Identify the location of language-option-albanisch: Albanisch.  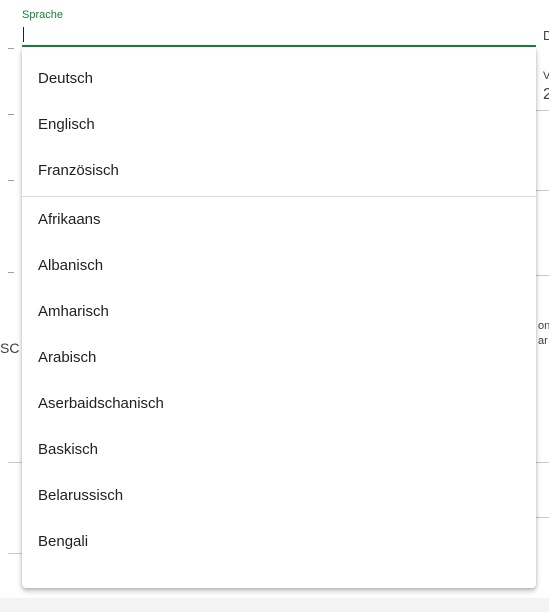
(279, 266).